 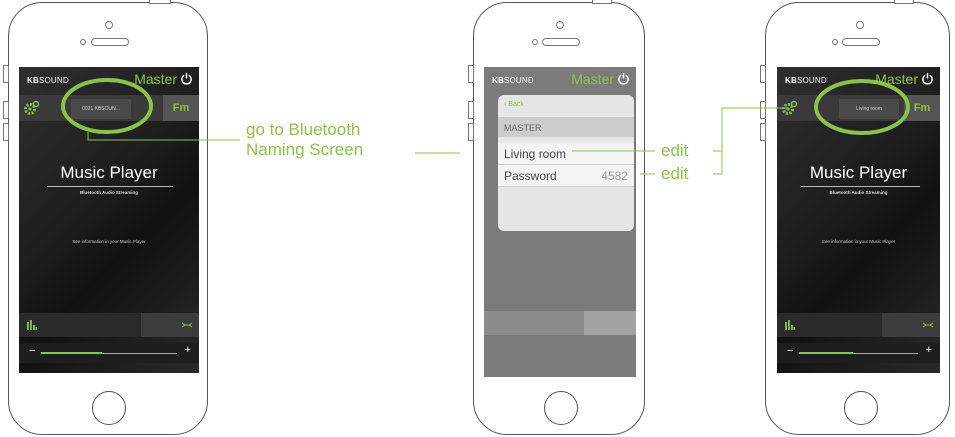 I want to click on annotation-edit-1: edit, so click(x=675, y=150).